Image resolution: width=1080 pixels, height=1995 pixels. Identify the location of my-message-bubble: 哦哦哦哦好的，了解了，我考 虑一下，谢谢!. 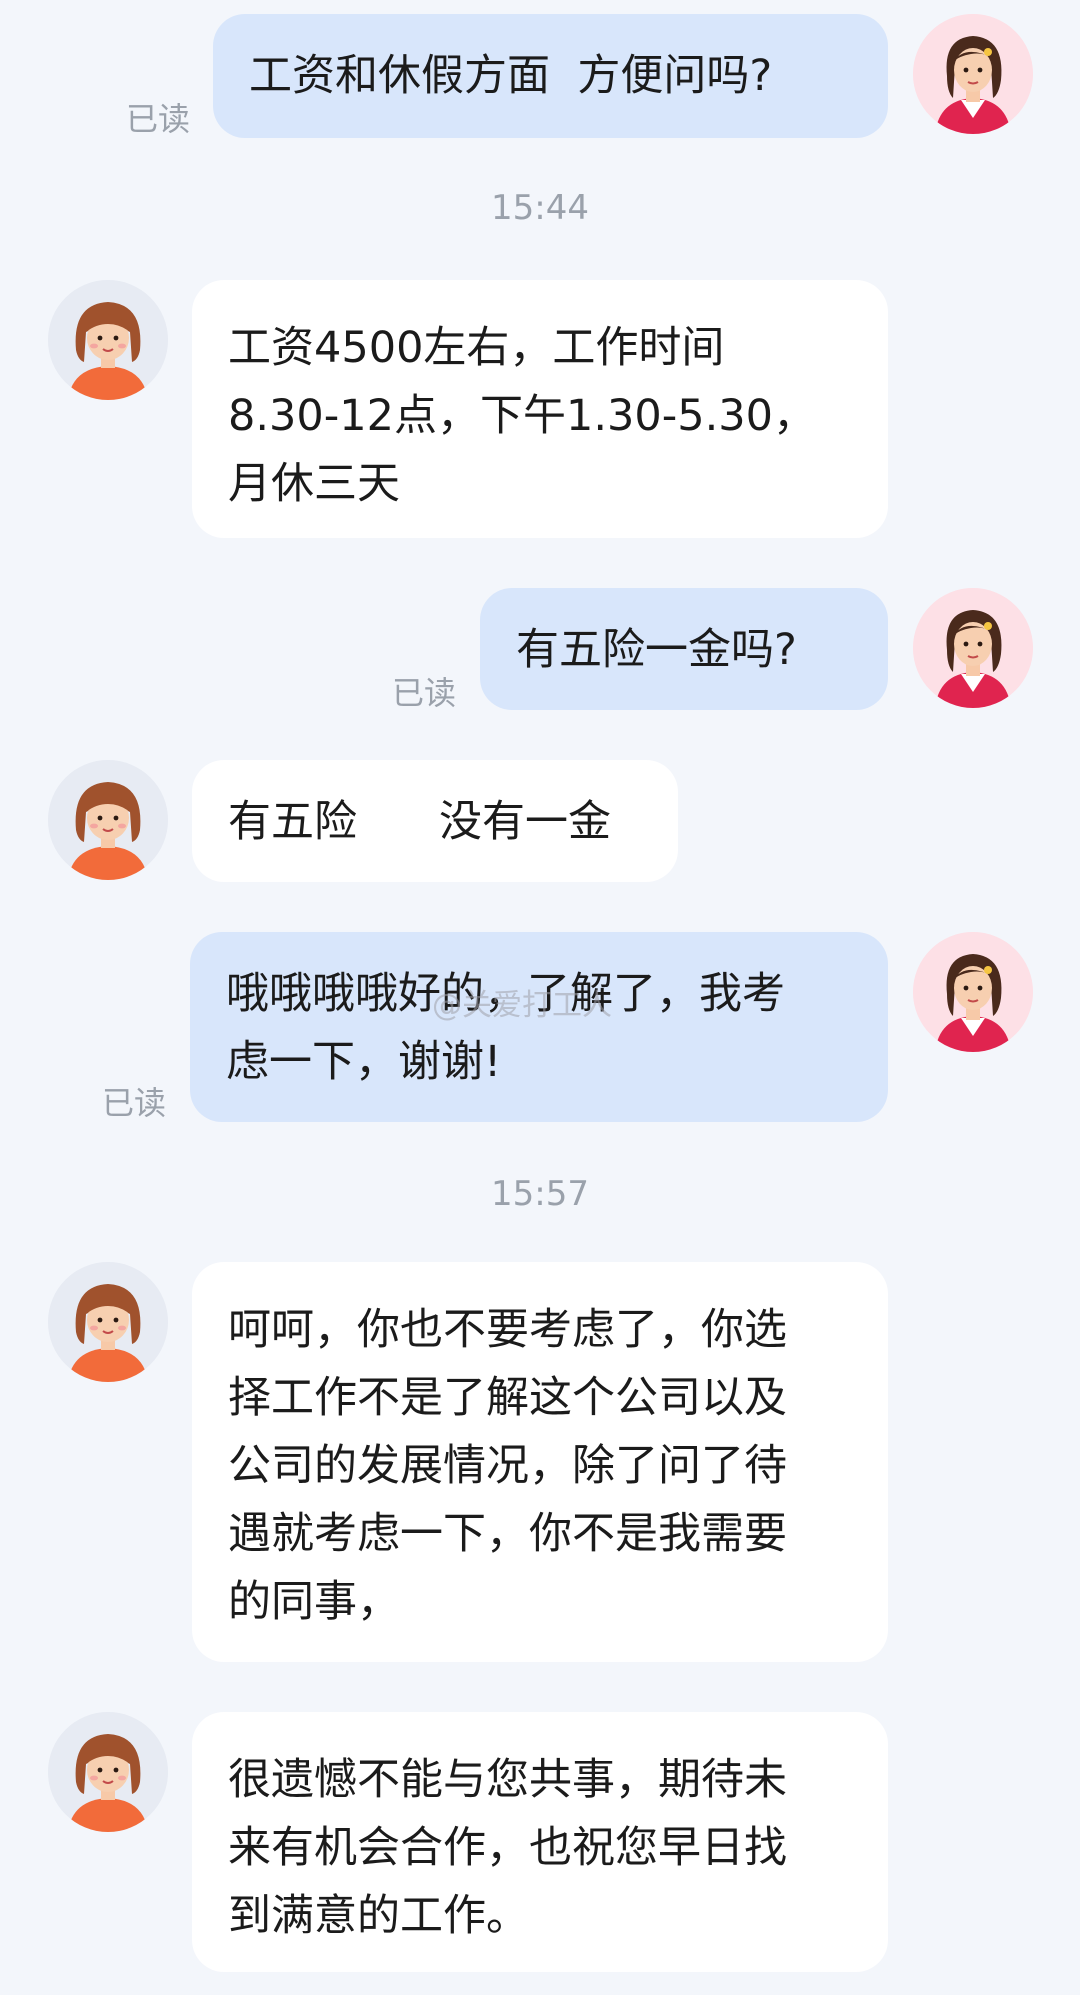
(539, 1027).